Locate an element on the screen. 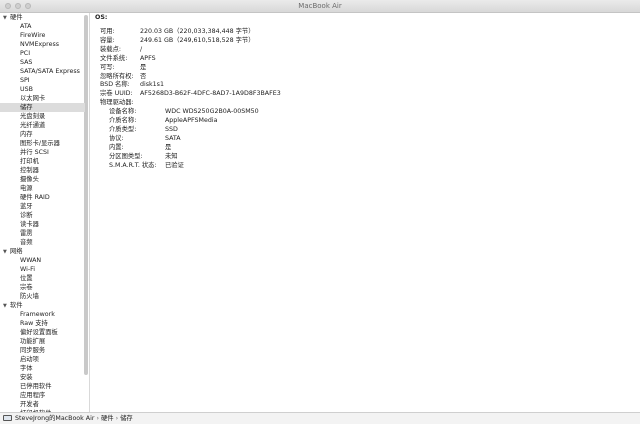  sidebar-item: 电源 is located at coordinates (26, 188).